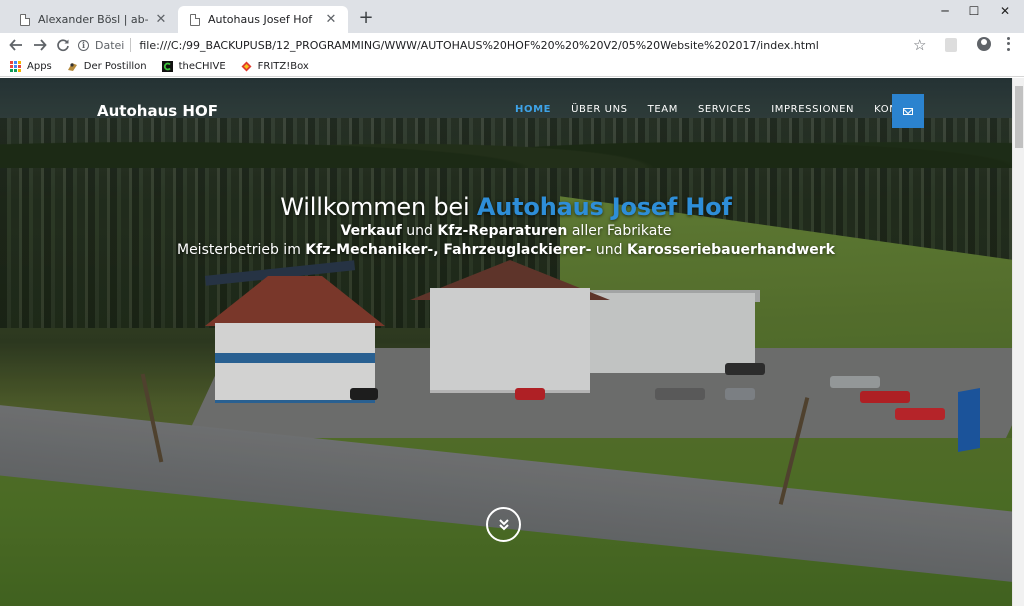 The image size is (1024, 606). What do you see at coordinates (974, 11) in the screenshot?
I see `maximize-button: ☐` at bounding box center [974, 11].